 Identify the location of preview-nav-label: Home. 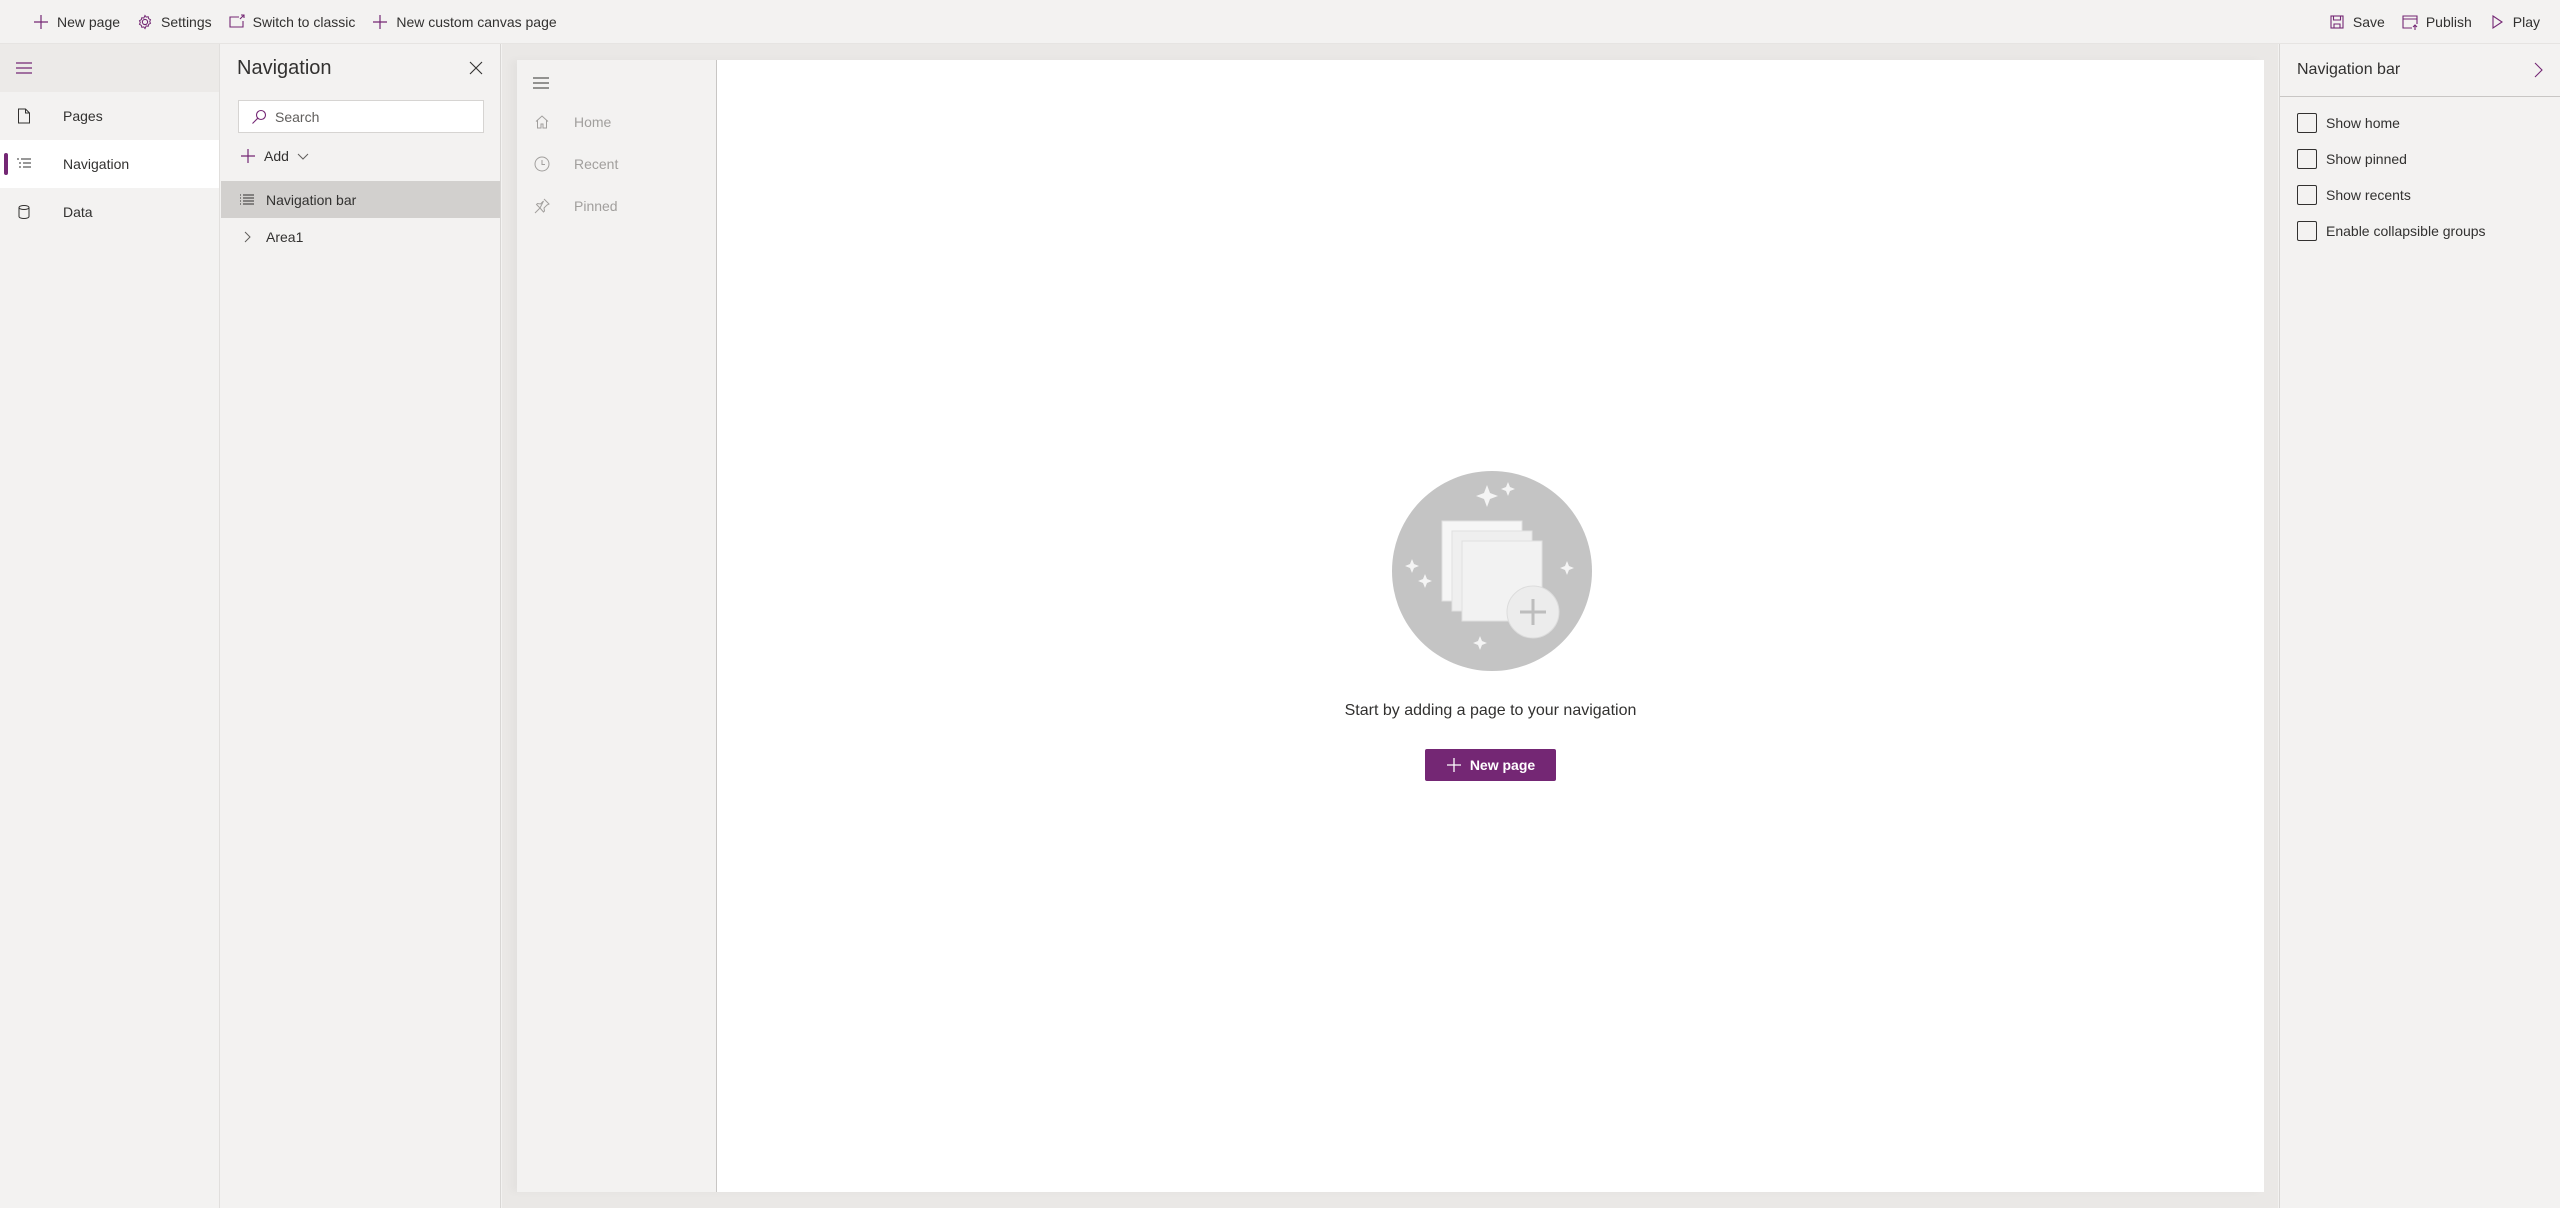
(593, 122).